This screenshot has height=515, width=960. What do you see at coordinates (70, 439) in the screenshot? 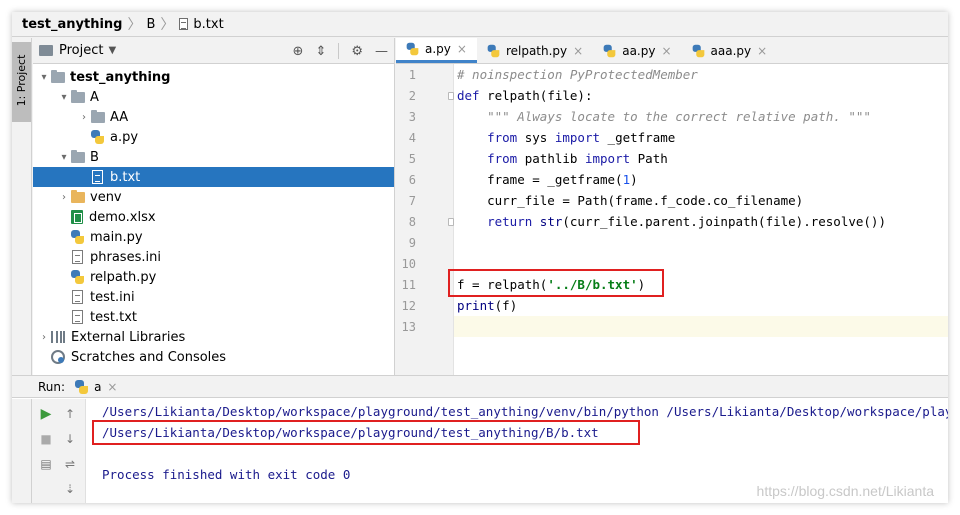
I see `arrow-down-icon: ↓` at bounding box center [70, 439].